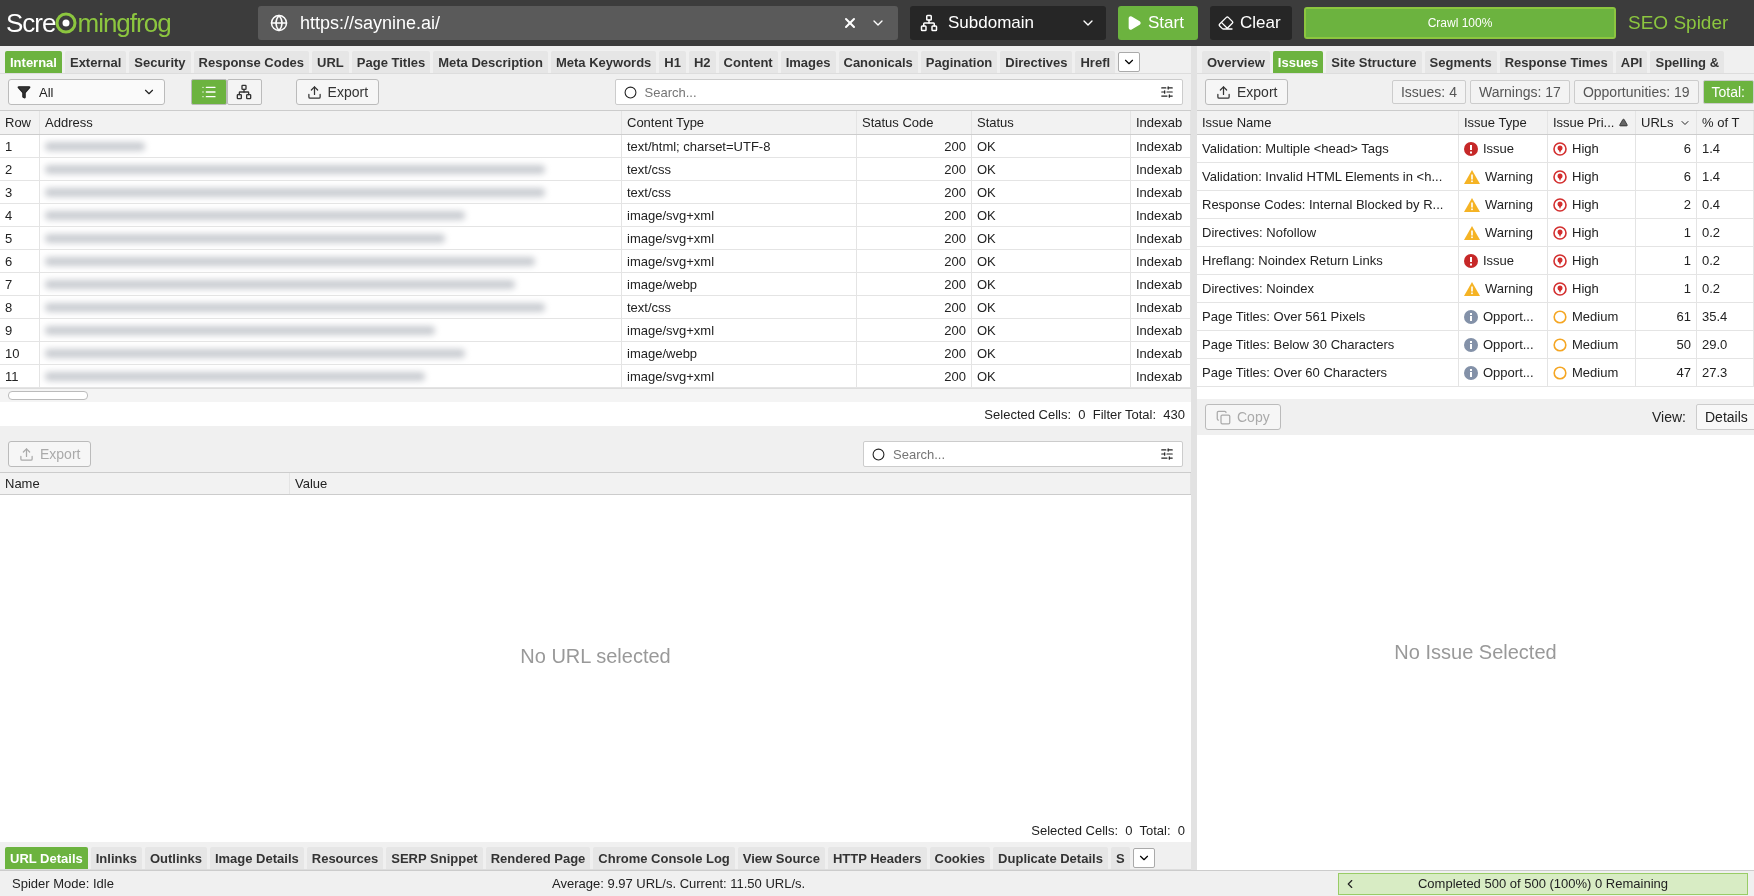 Image resolution: width=1754 pixels, height=896 pixels. I want to click on tab: Canonicals, so click(878, 62).